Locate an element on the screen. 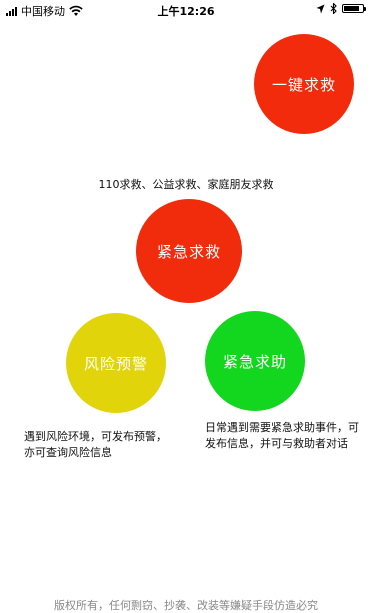  emergency-help-label: 紧急求助 is located at coordinates (254, 361).